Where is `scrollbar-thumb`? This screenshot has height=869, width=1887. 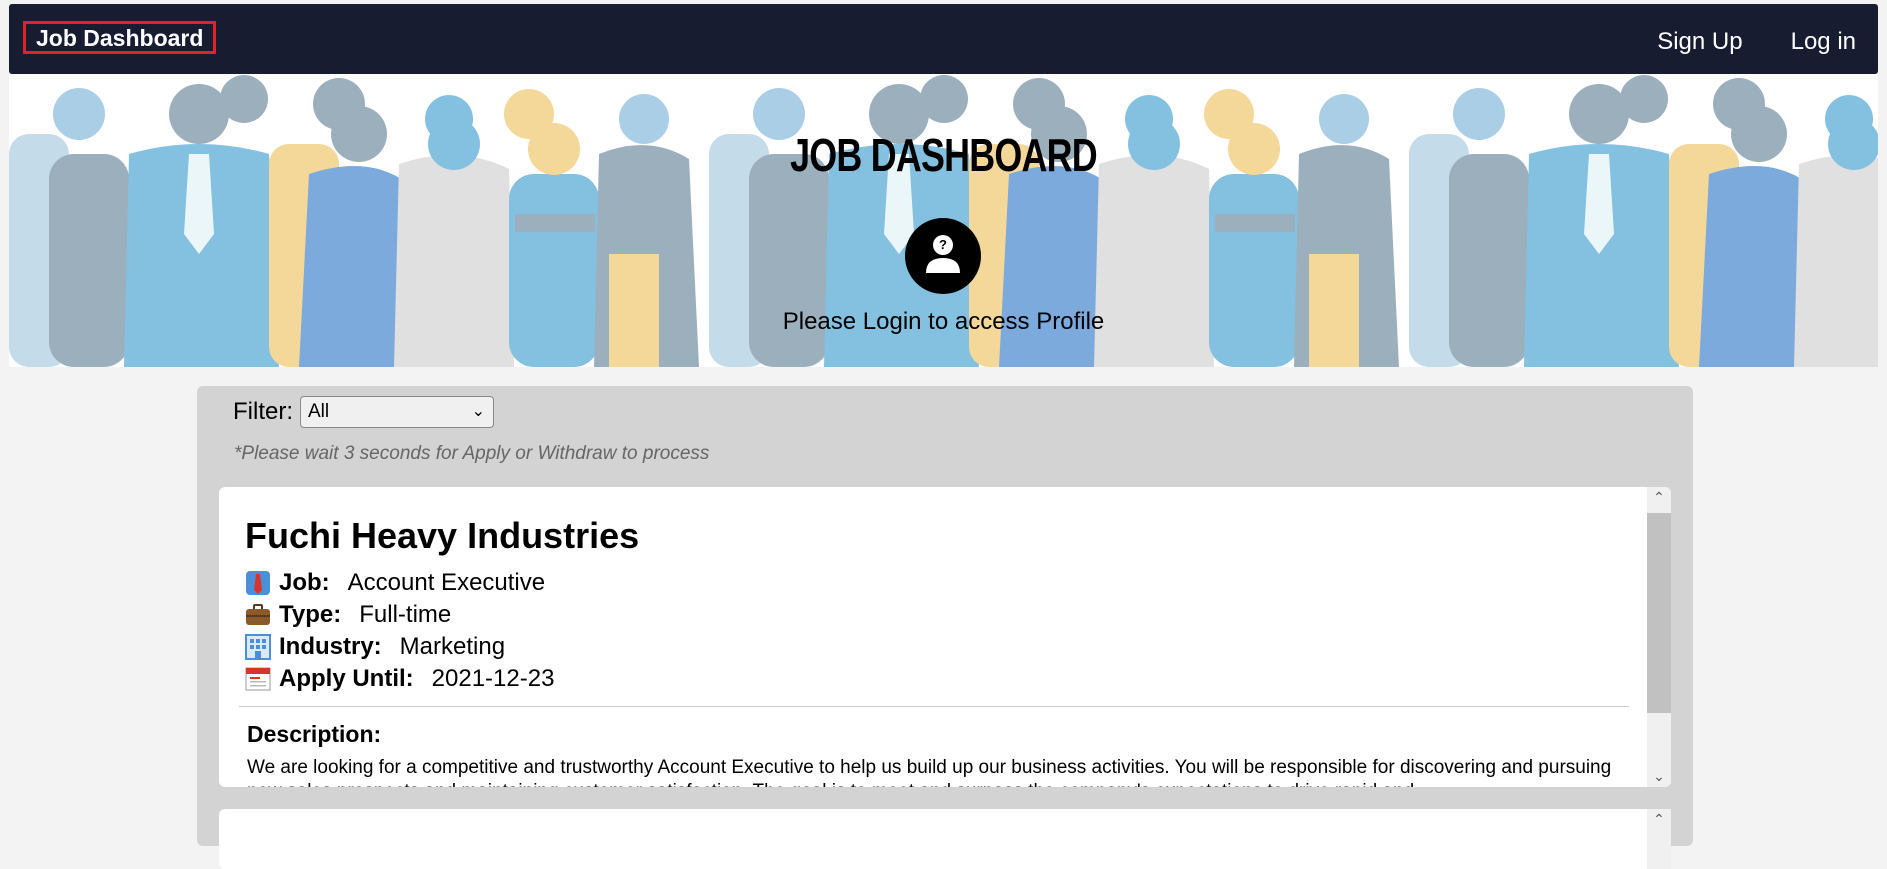
scrollbar-thumb is located at coordinates (1659, 613).